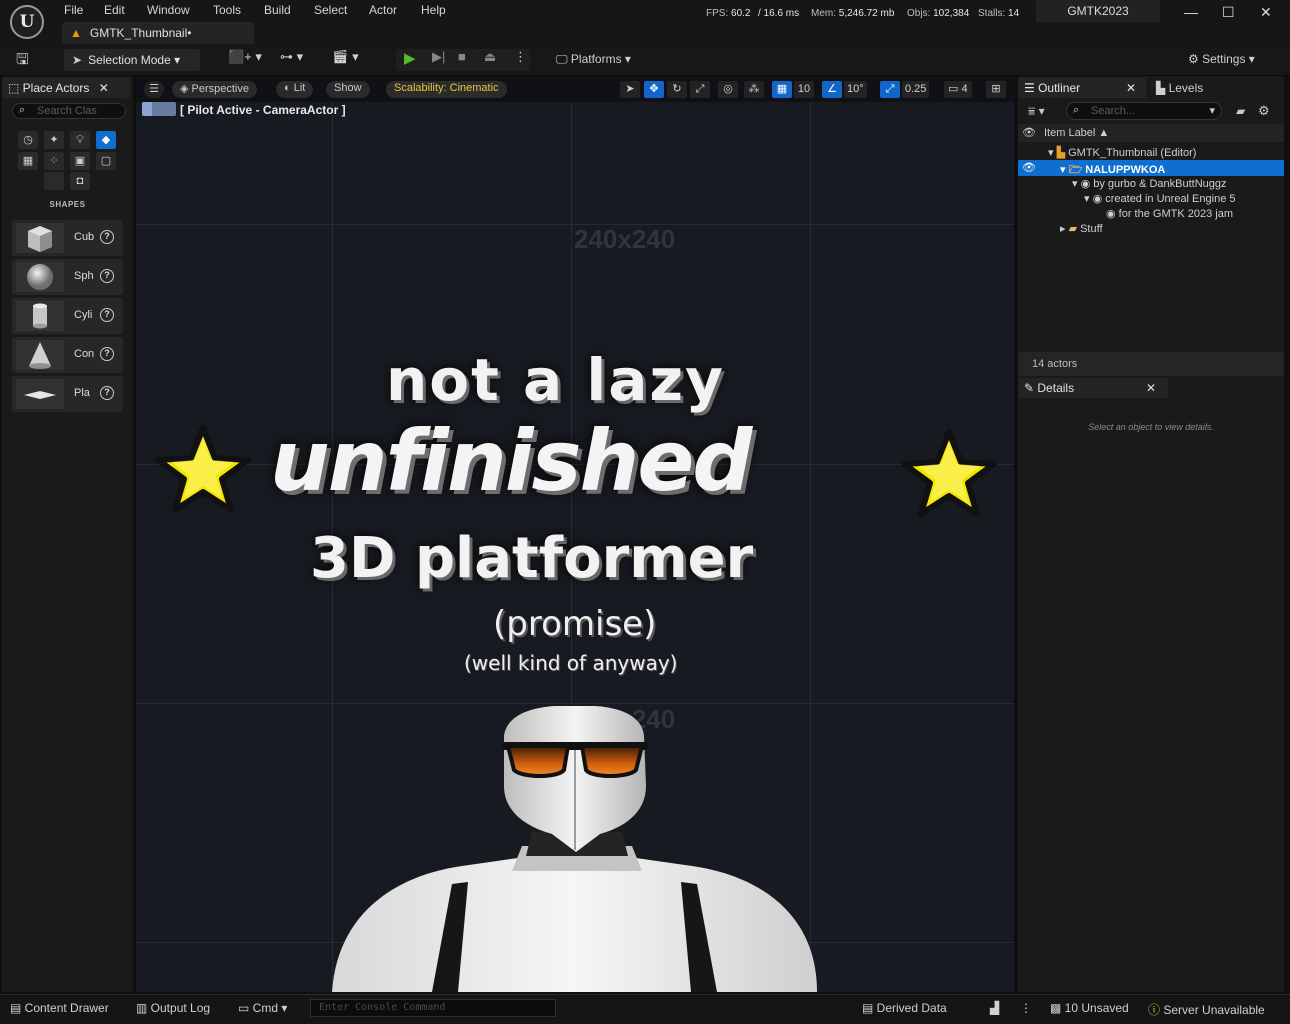 The image size is (1290, 1024). I want to click on grid-snap-value: 10, so click(804, 89).